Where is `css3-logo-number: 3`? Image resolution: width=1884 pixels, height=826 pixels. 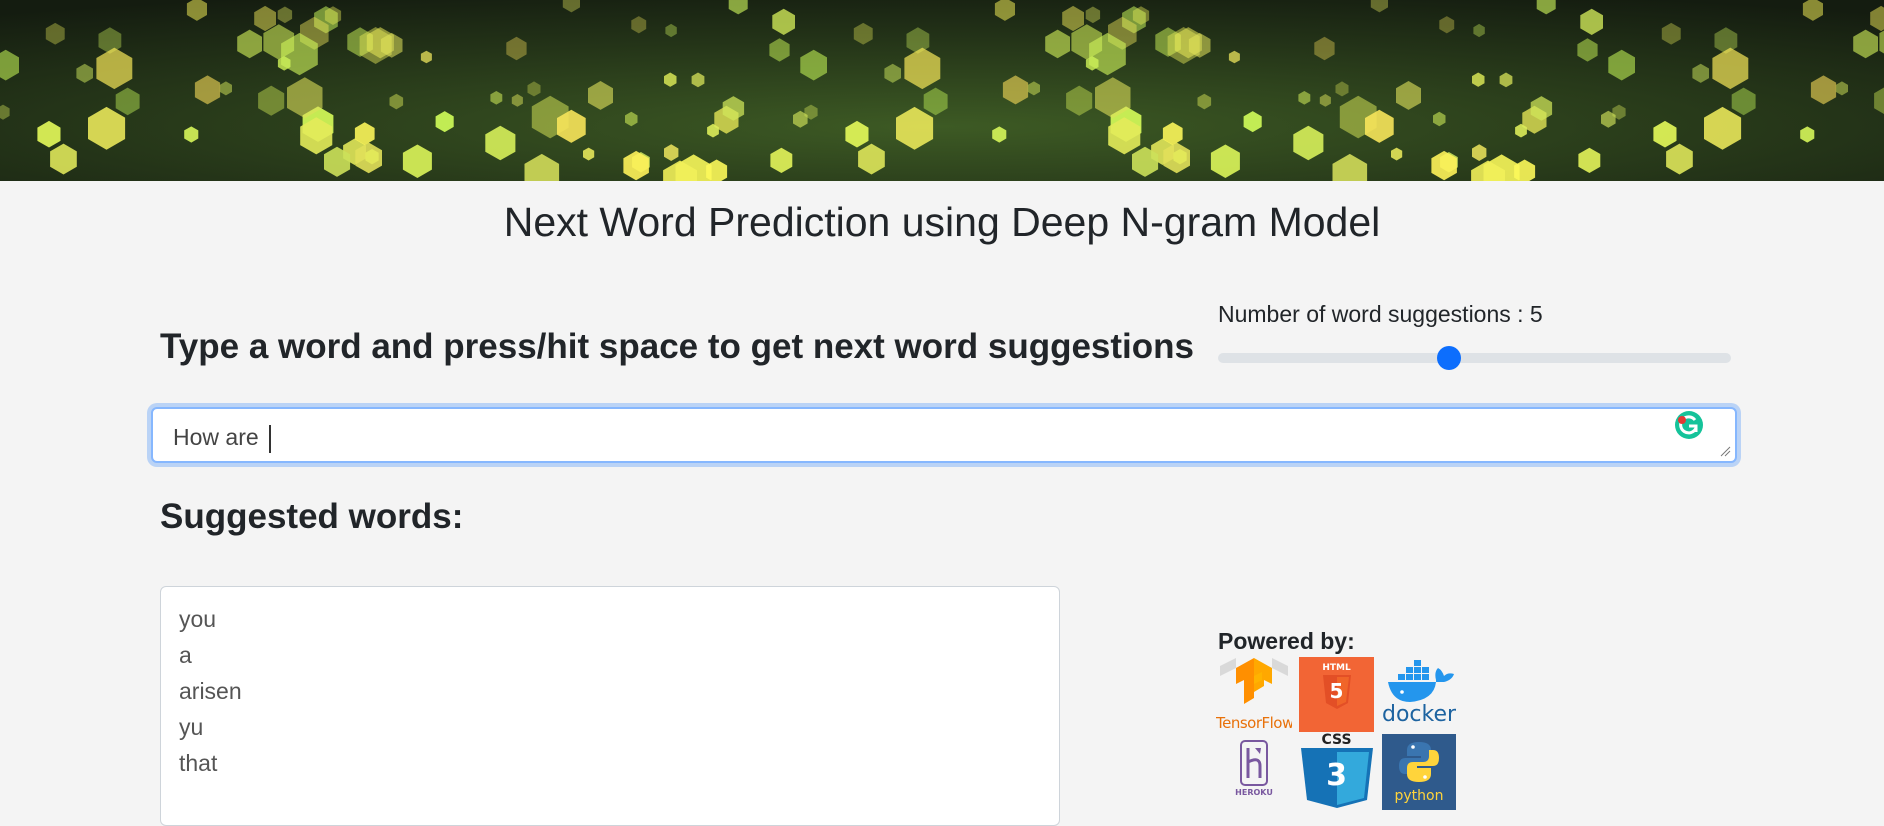 css3-logo-number: 3 is located at coordinates (1336, 775).